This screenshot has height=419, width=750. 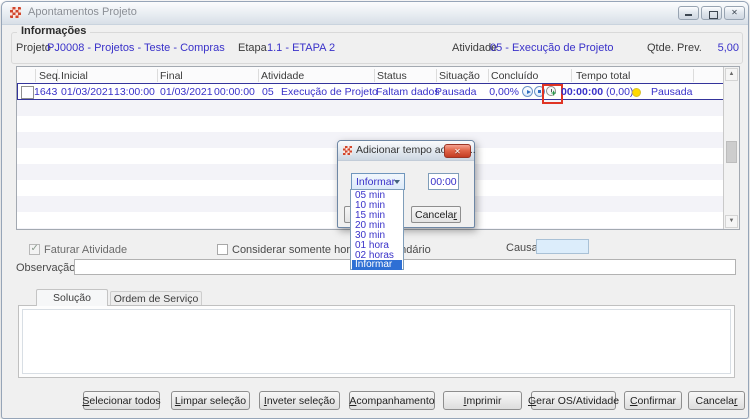 What do you see at coordinates (171, 76) in the screenshot?
I see `col-final: Final` at bounding box center [171, 76].